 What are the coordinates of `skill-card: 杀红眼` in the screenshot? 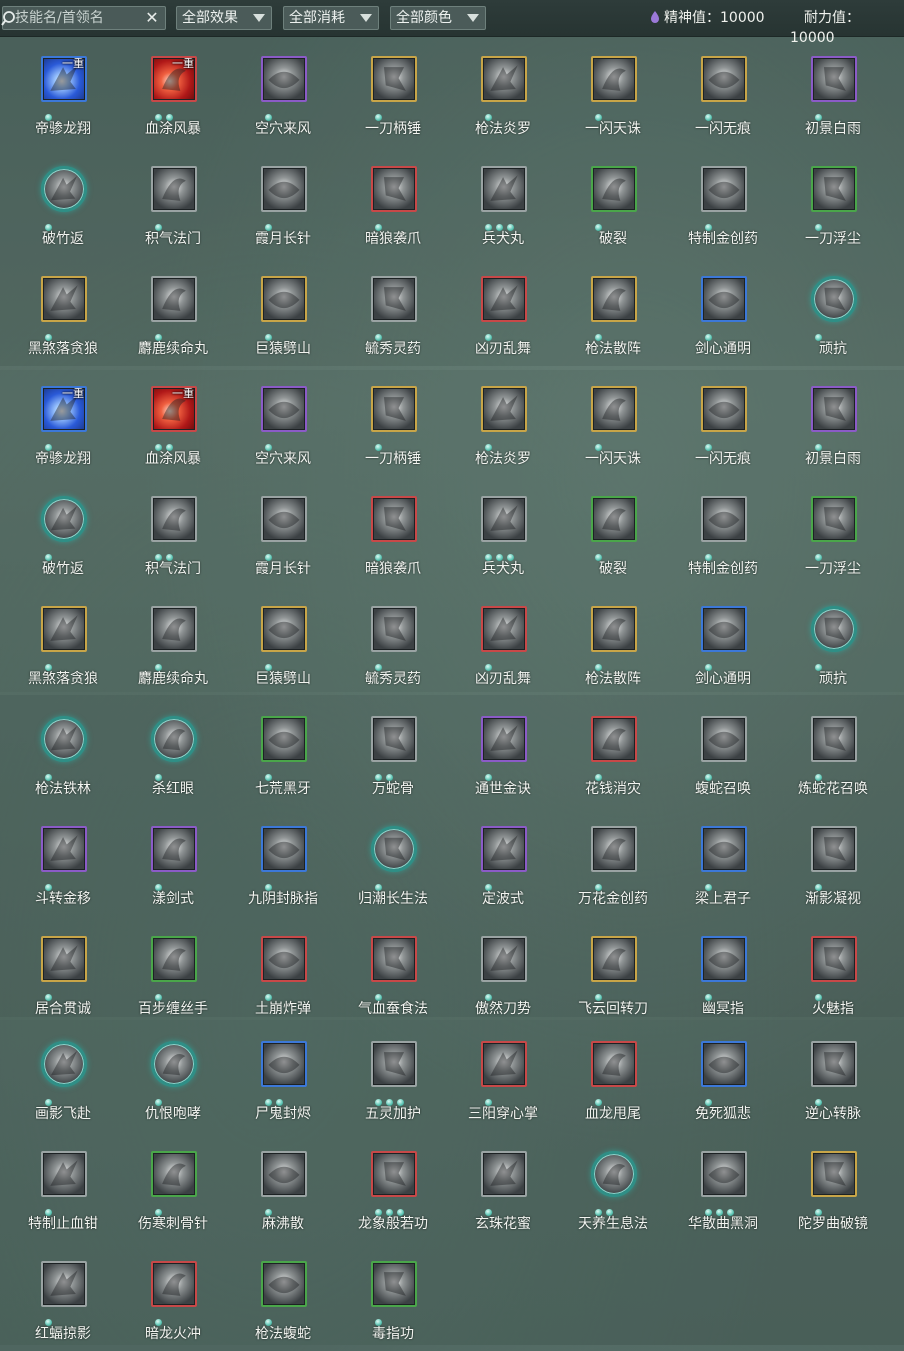 It's located at (173, 751).